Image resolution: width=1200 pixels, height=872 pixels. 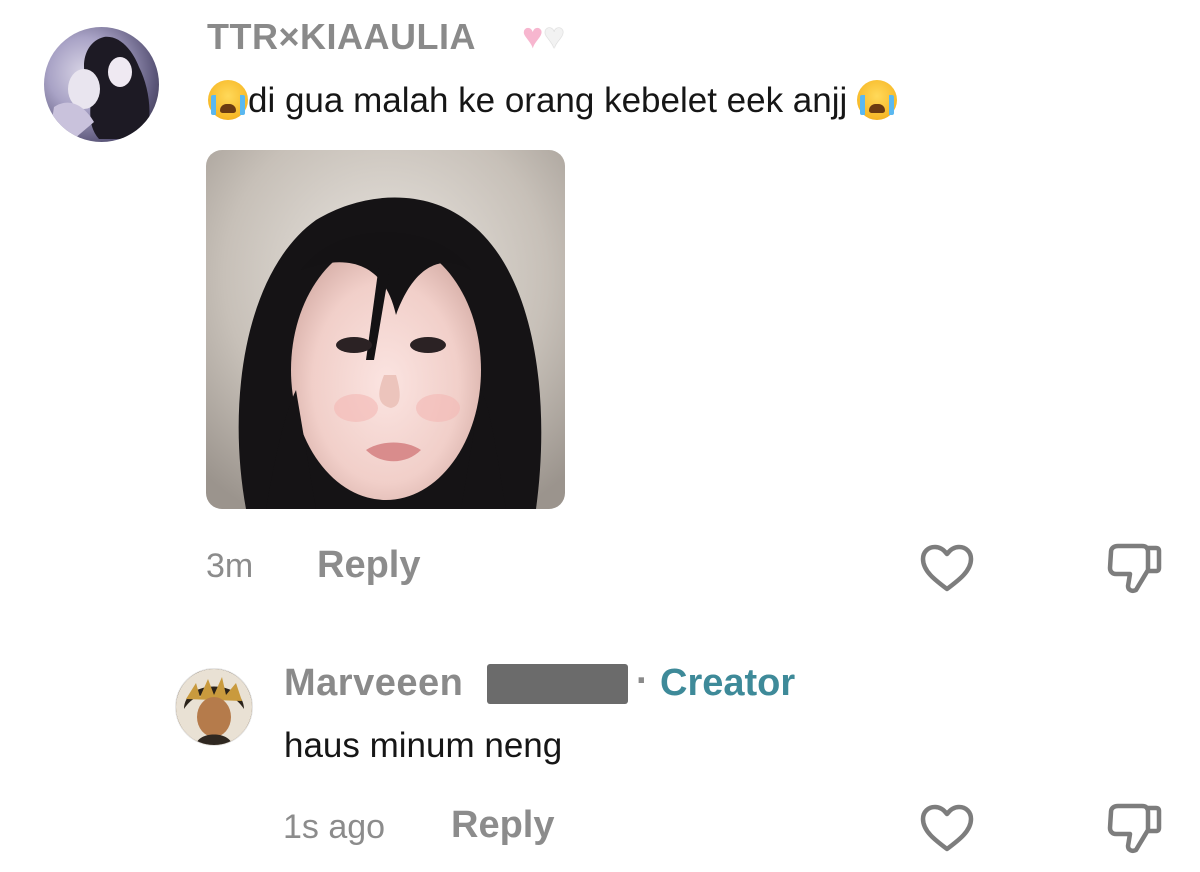 What do you see at coordinates (548, 100) in the screenshot?
I see `comment-text-body: di gua malah ke orang kebelet eek anjj` at bounding box center [548, 100].